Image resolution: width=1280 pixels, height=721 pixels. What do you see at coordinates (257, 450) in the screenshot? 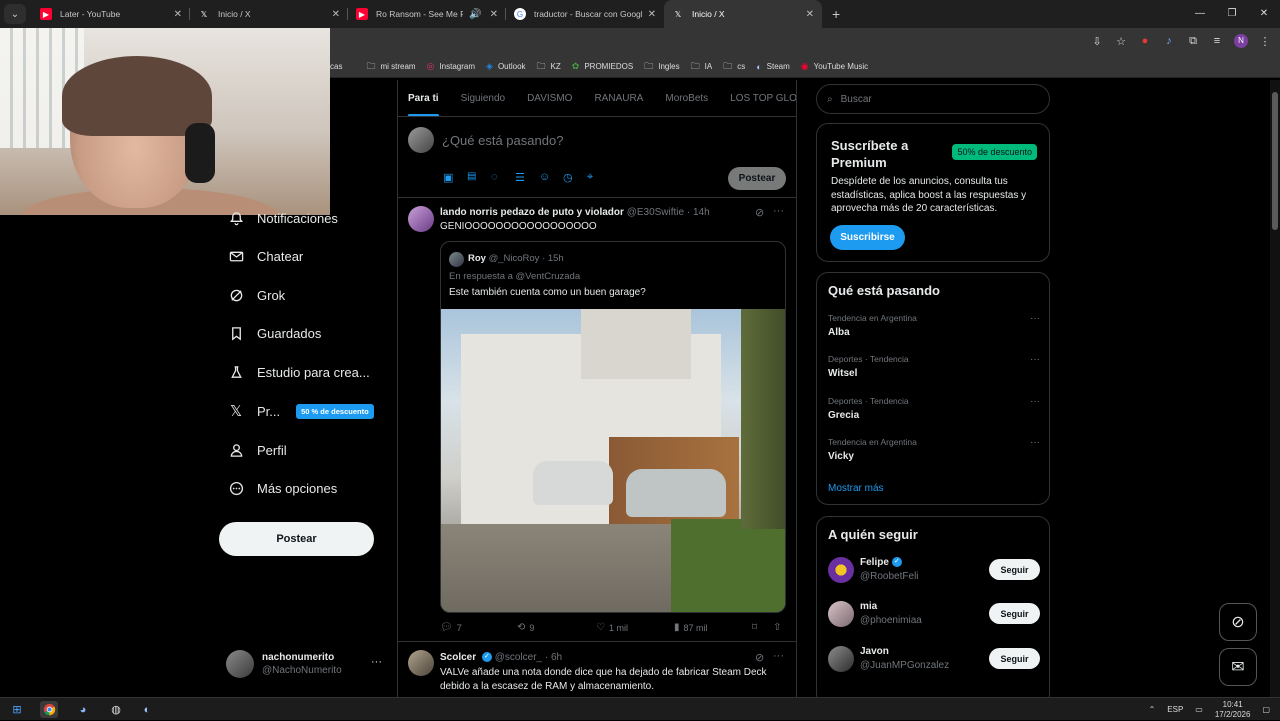
I see `nav-profile: Perfil` at bounding box center [257, 450].